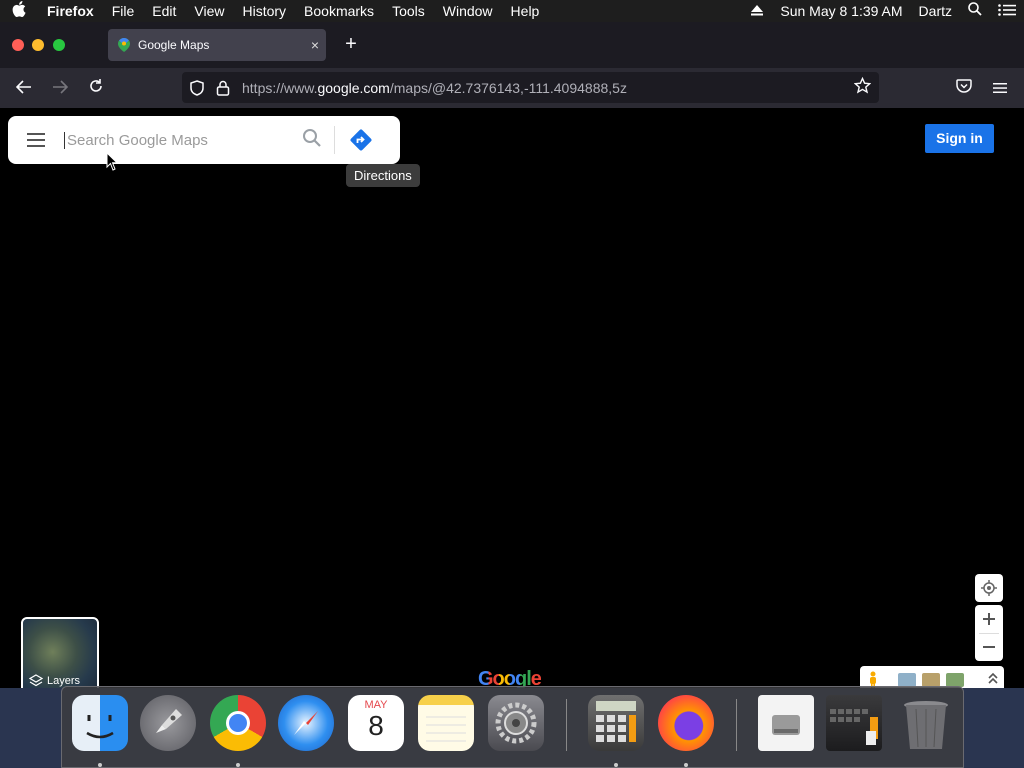  What do you see at coordinates (124, 45) in the screenshot?
I see `google-maps-favicon-icon` at bounding box center [124, 45].